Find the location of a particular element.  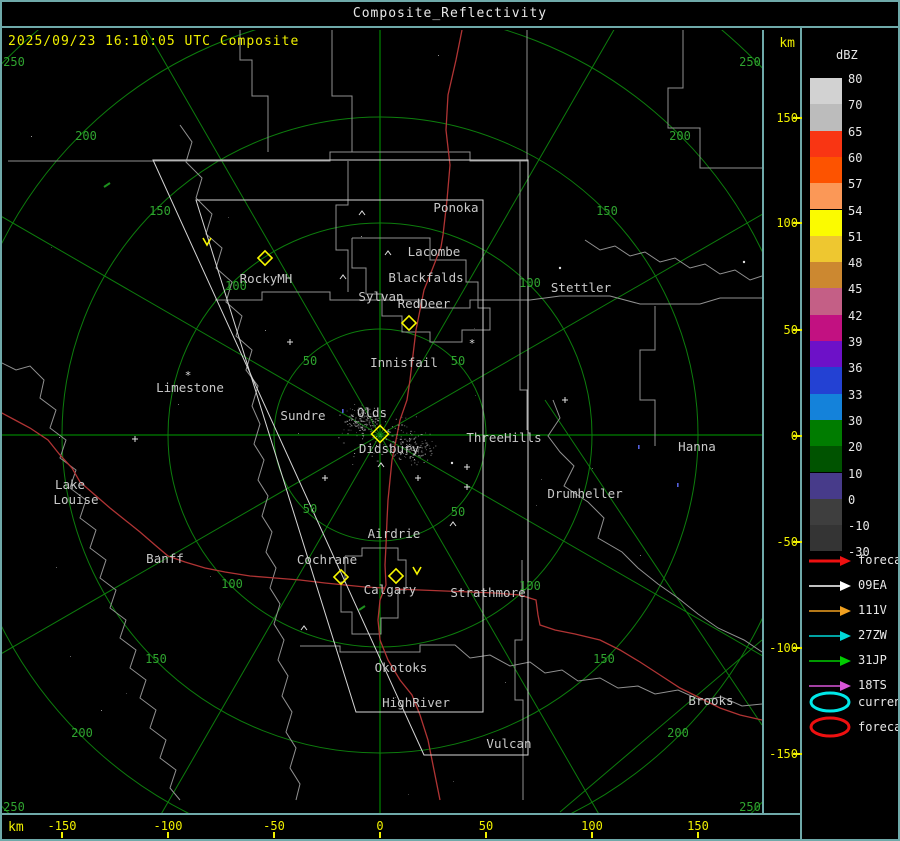

city-label: Louise is located at coordinates (75, 499).